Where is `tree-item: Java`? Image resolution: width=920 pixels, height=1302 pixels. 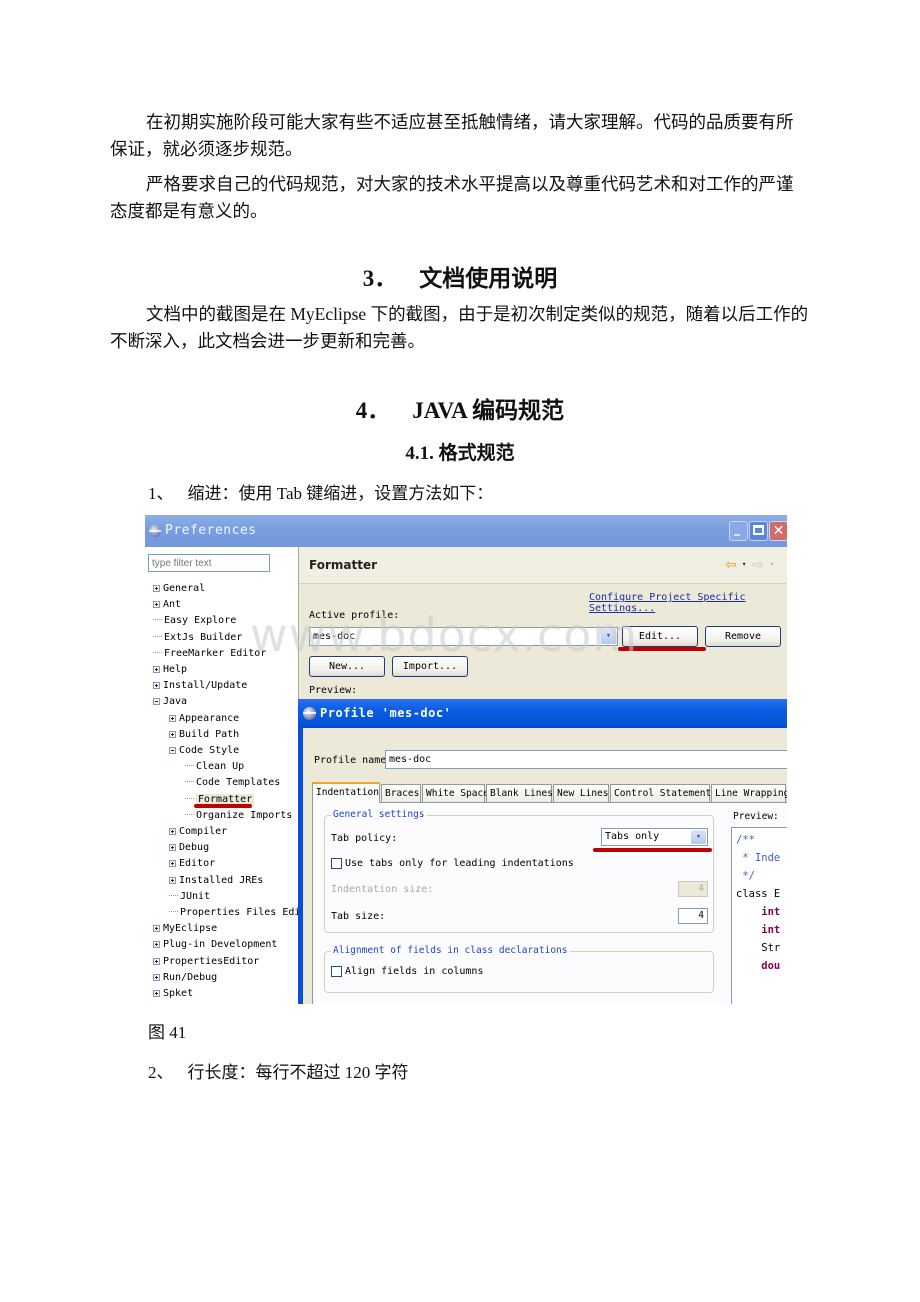 tree-item: Java is located at coordinates (170, 702).